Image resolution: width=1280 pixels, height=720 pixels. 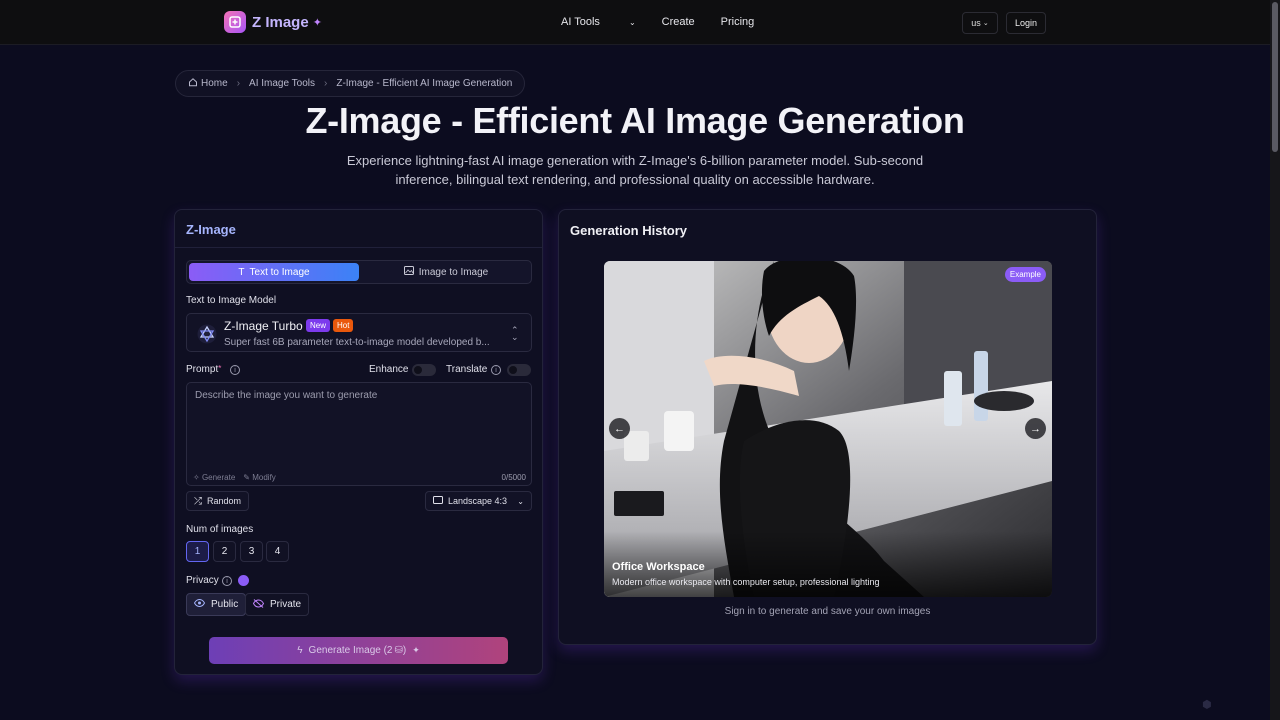 What do you see at coordinates (196, 477) in the screenshot?
I see `sparkle-icon: ✧` at bounding box center [196, 477].